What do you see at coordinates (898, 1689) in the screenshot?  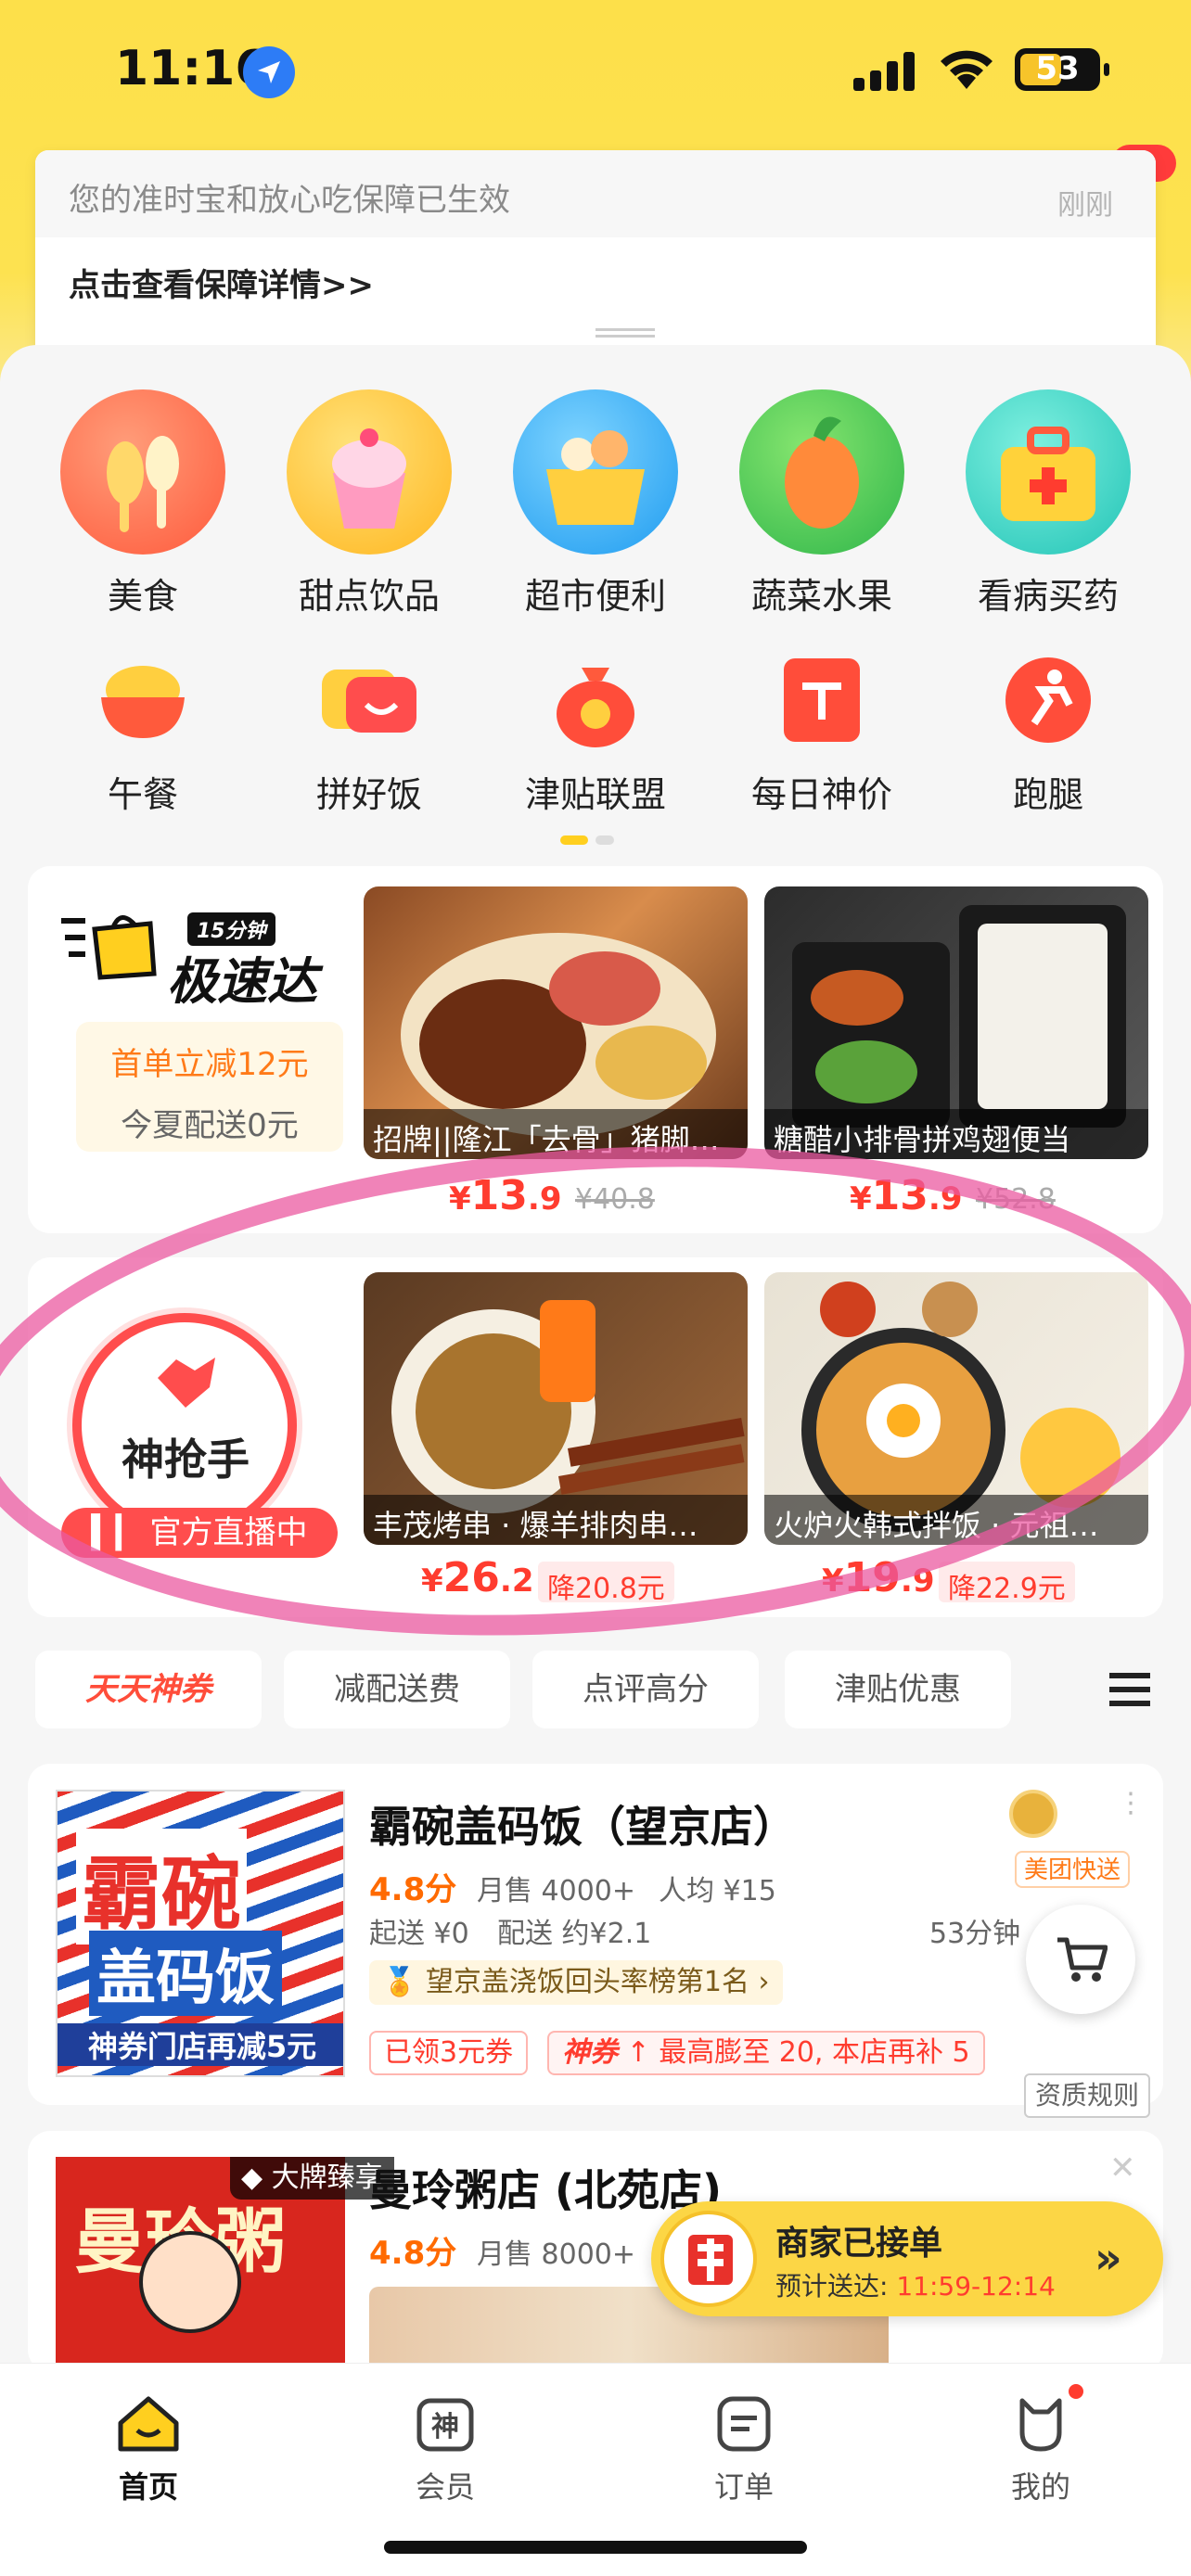 I see `tab-allowance: 津贴优惠` at bounding box center [898, 1689].